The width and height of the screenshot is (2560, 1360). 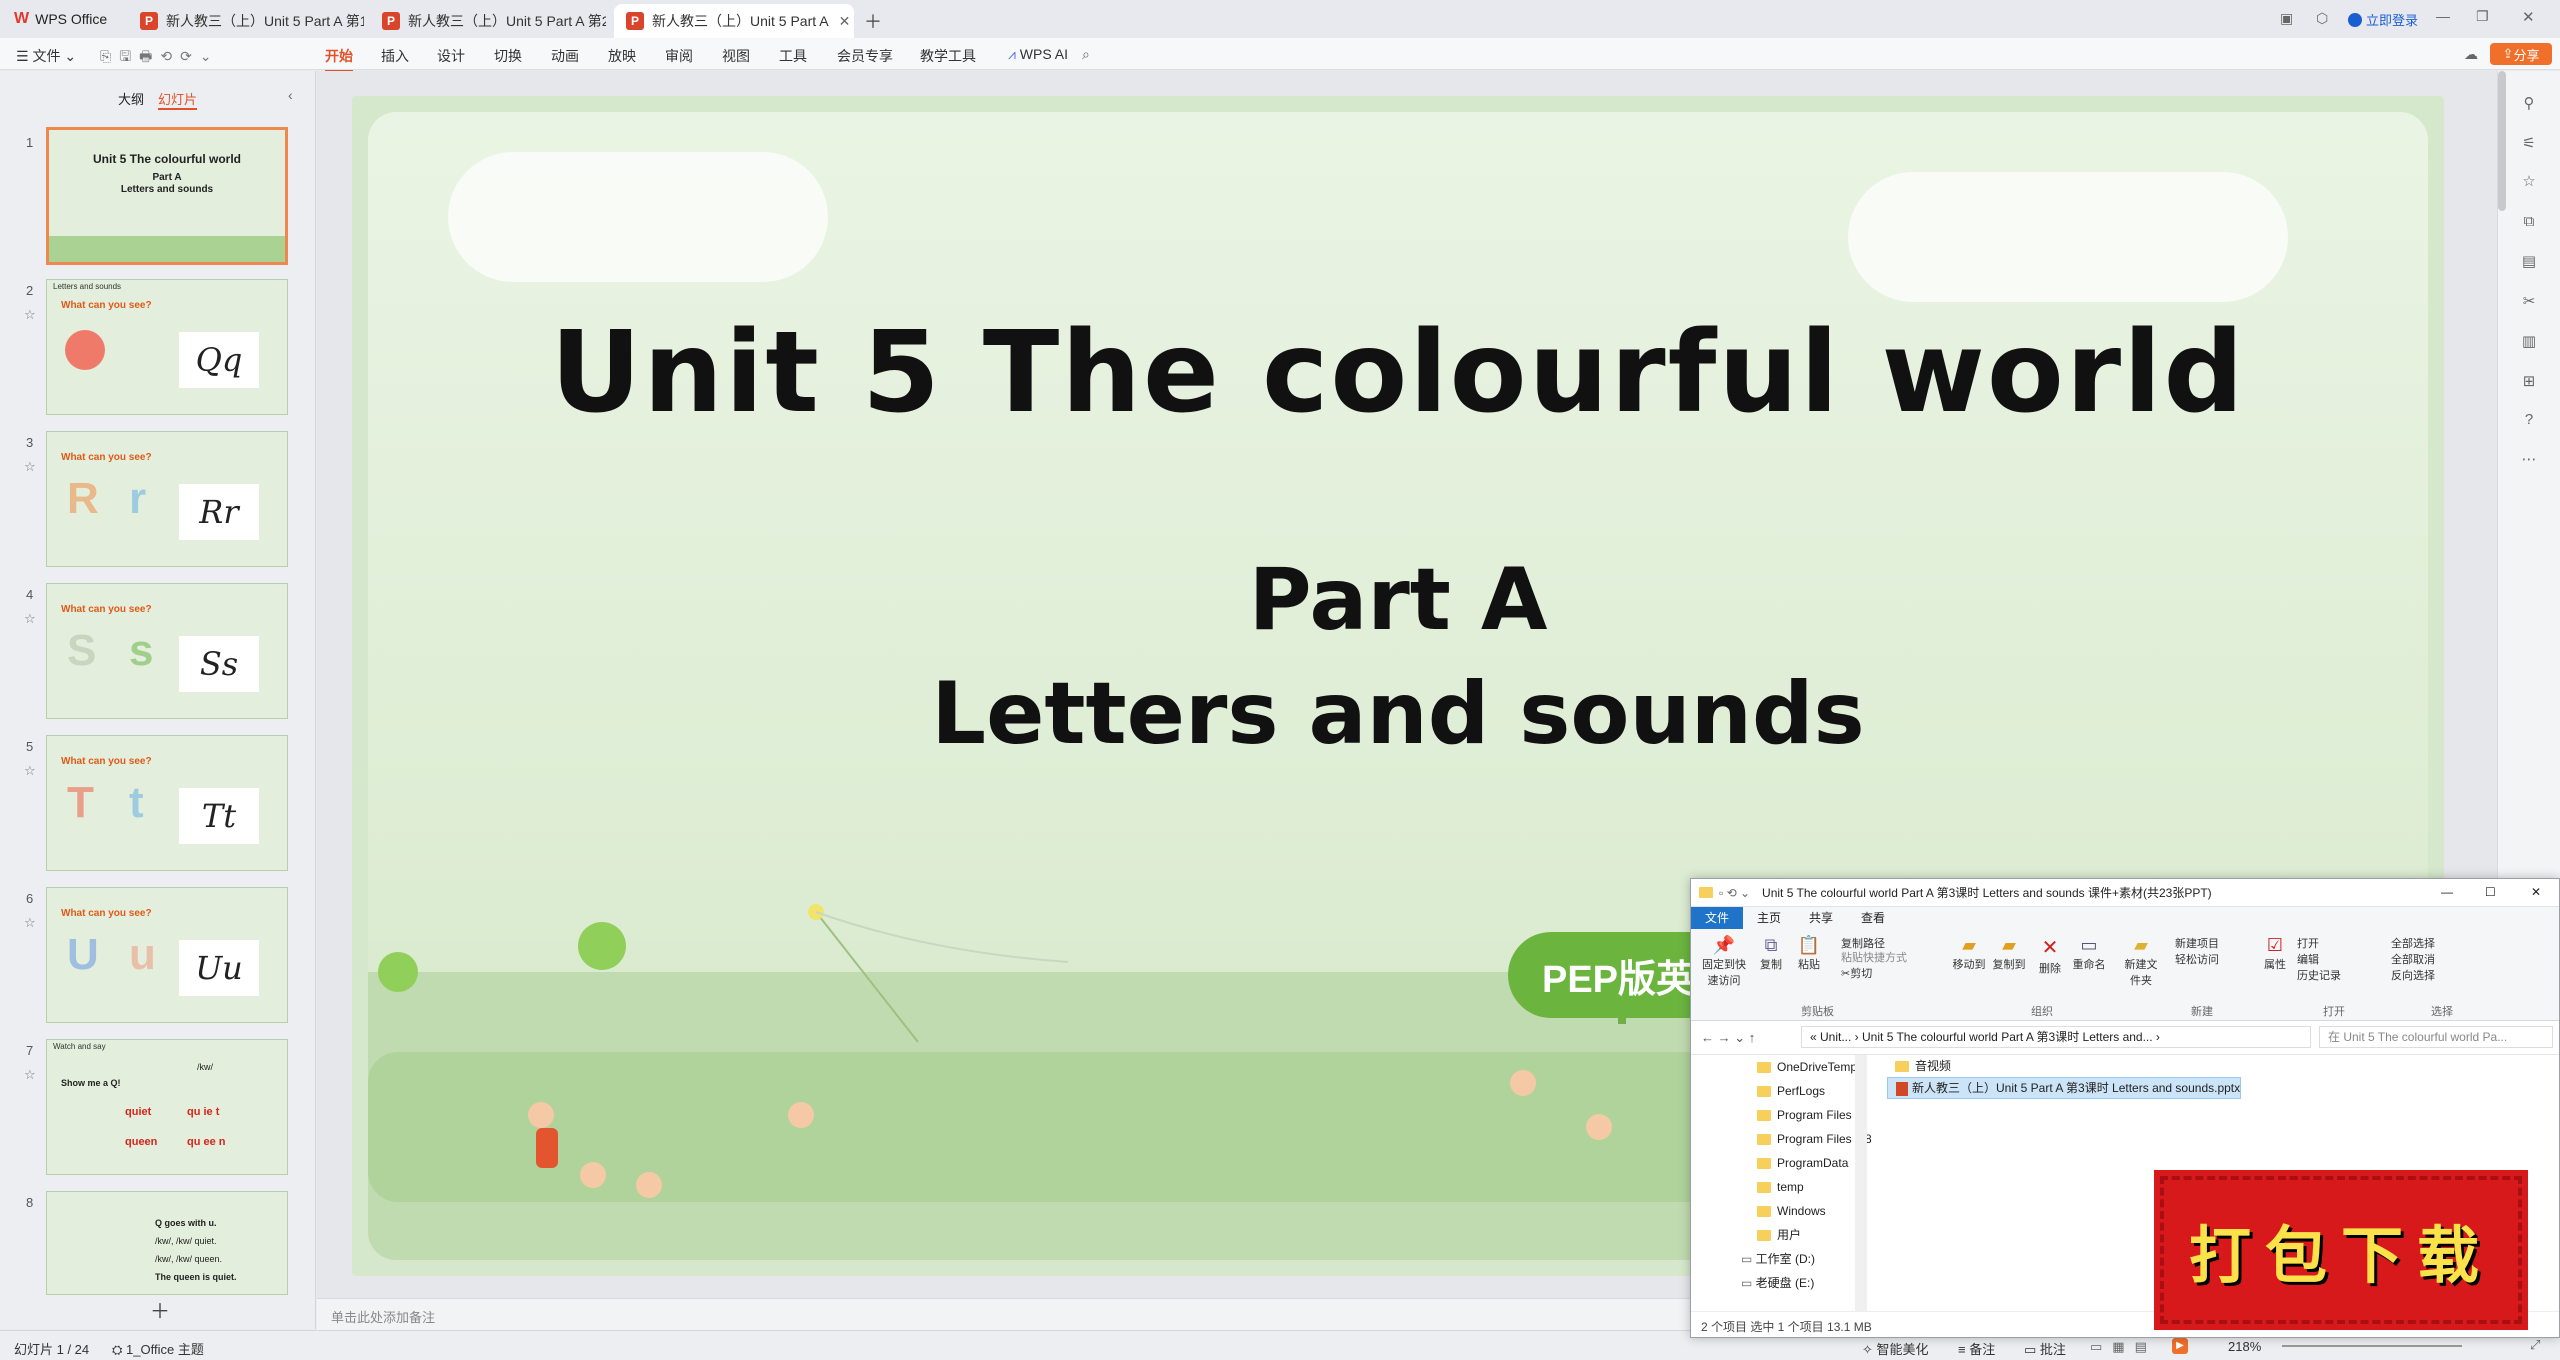 I want to click on slide-thumb-2: Letters and sounds What can you see? Qq, so click(x=167, y=347).